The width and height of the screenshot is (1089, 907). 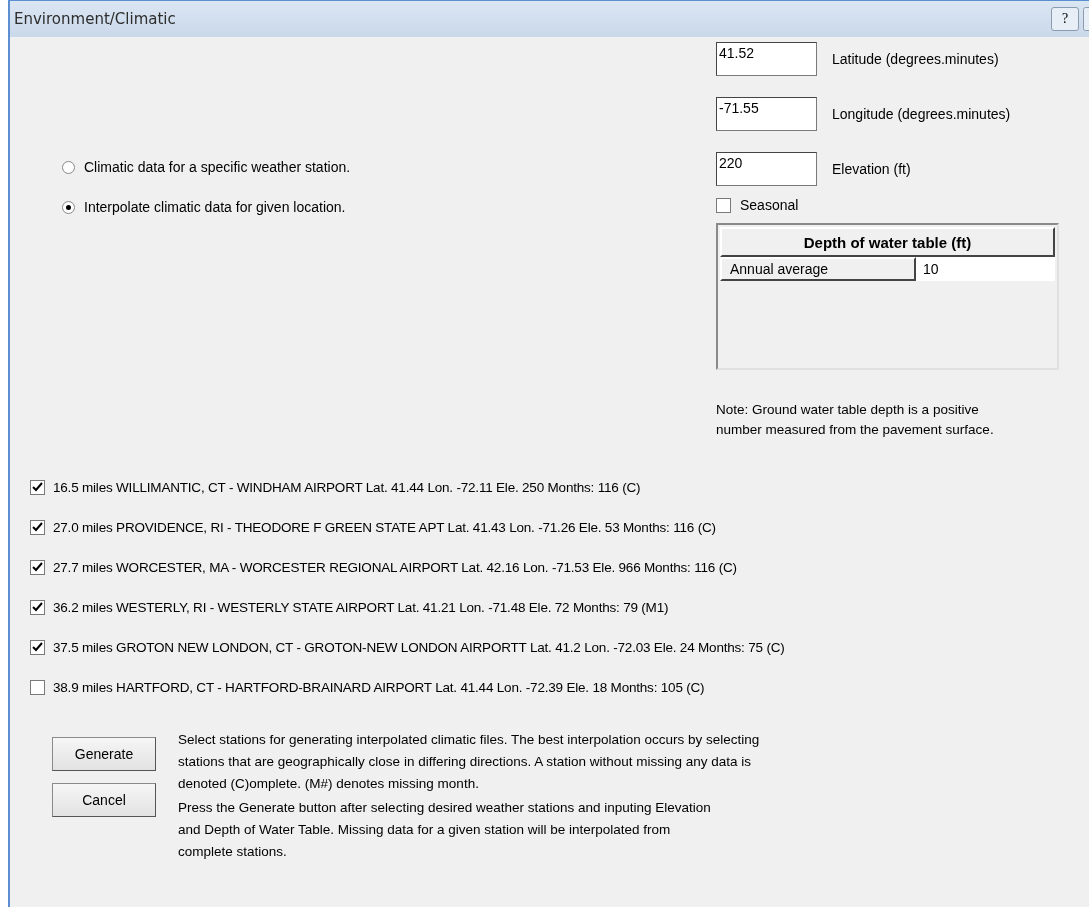 I want to click on station-label: 27.7 miles WORCESTER, MA - WORCESTER REGIONAL AIRPORT Lat. 42.16 Lon. -71.53 Ele. 966 Months: 116 (C), so click(x=395, y=567).